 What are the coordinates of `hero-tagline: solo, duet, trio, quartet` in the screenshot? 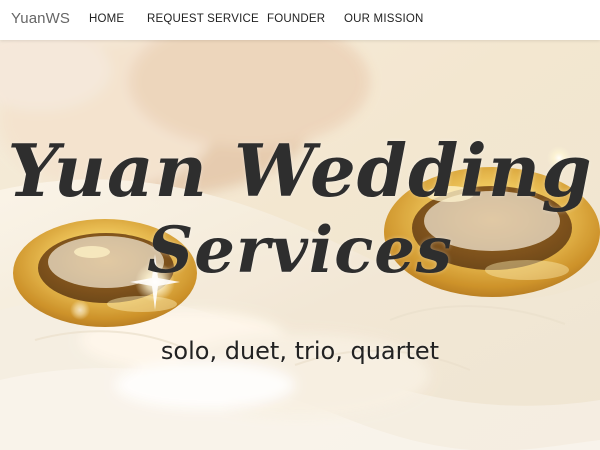 It's located at (300, 351).